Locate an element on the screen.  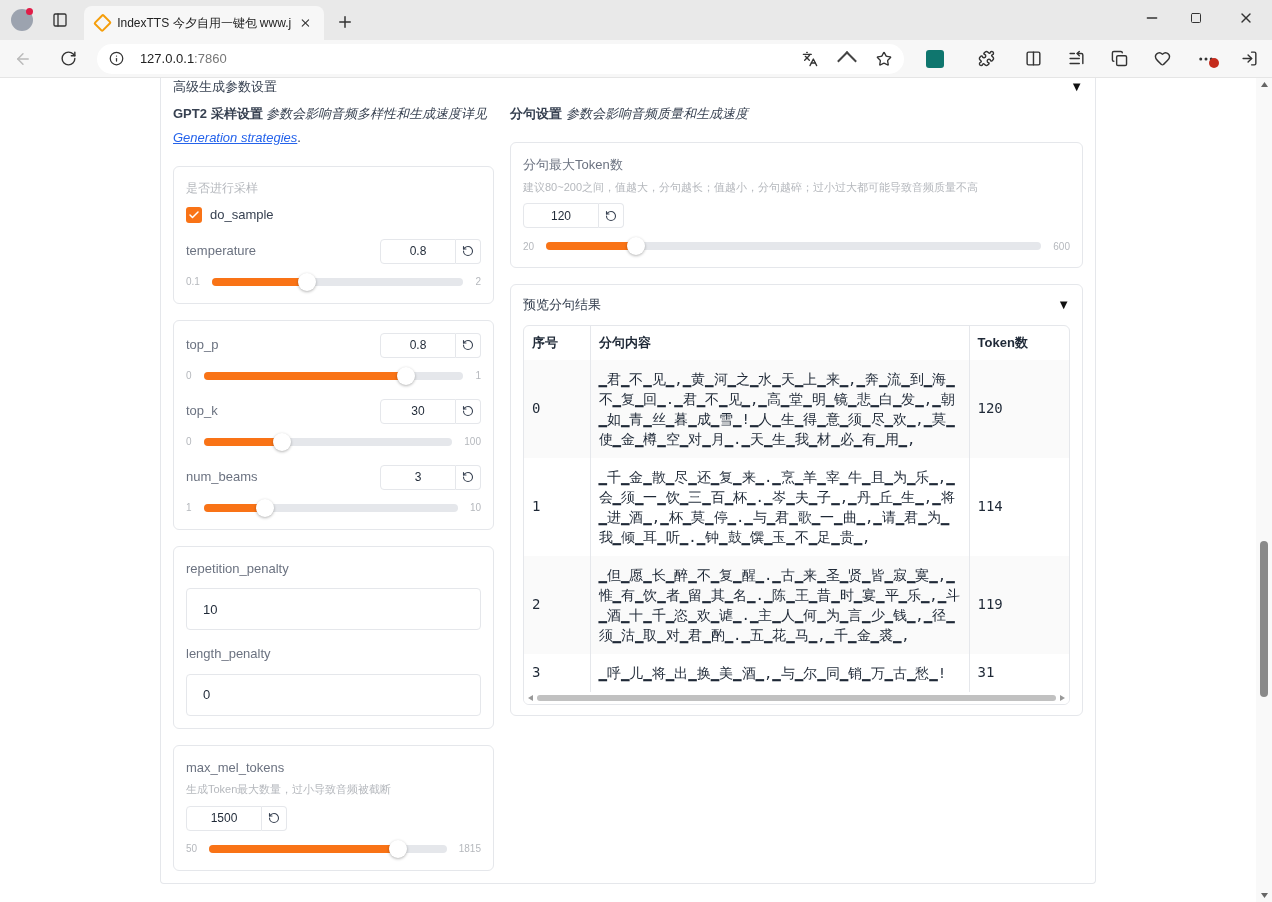
table-cell: 120 is located at coordinates (1019, 408).